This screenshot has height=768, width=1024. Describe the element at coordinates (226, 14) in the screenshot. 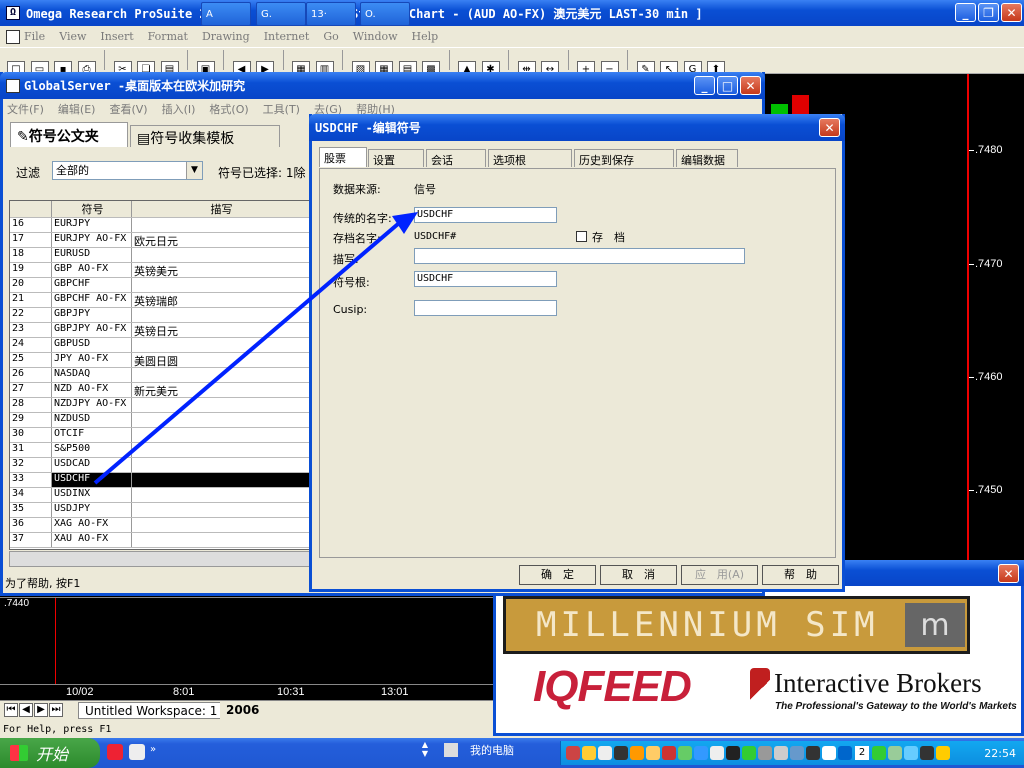

I see `taskbar-item-1: A` at that location.